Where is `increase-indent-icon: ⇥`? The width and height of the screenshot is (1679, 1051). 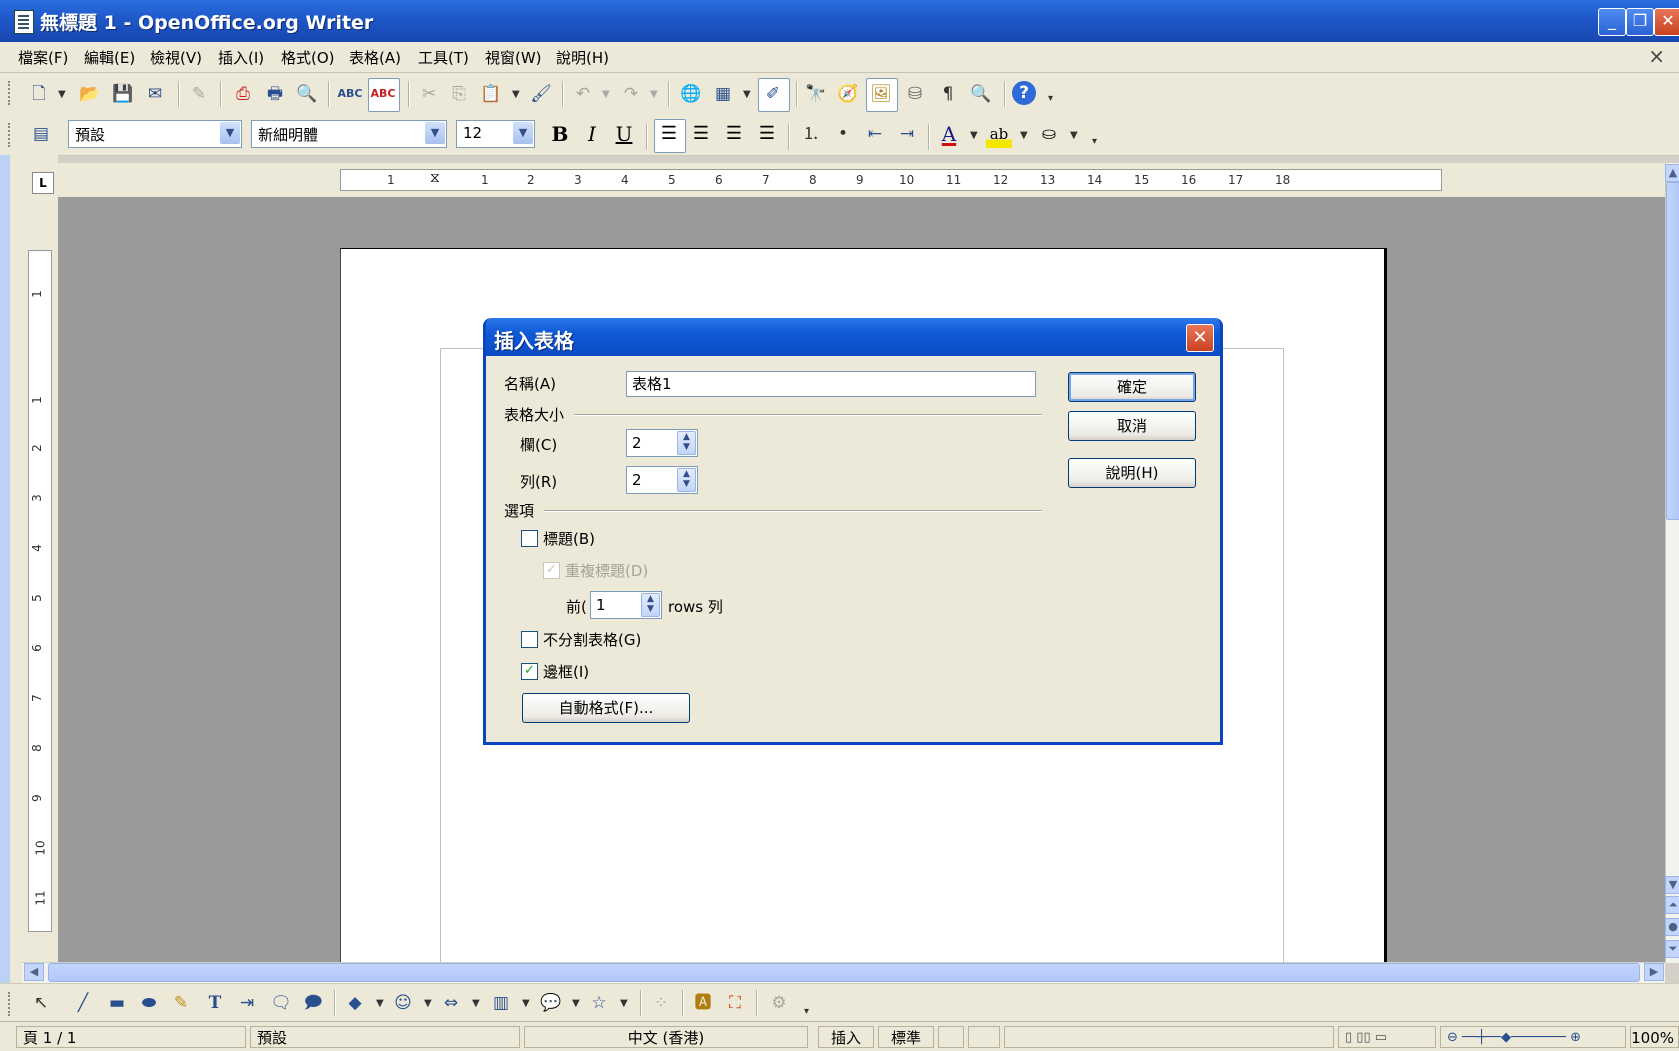
increase-indent-icon: ⇥ is located at coordinates (907, 134).